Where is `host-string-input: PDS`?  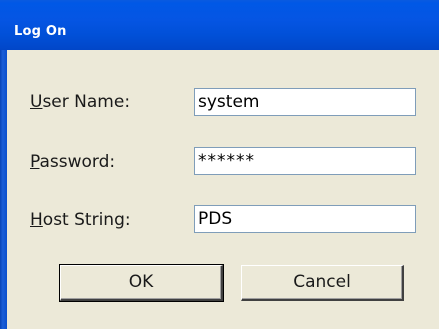
host-string-input: PDS is located at coordinates (305, 219).